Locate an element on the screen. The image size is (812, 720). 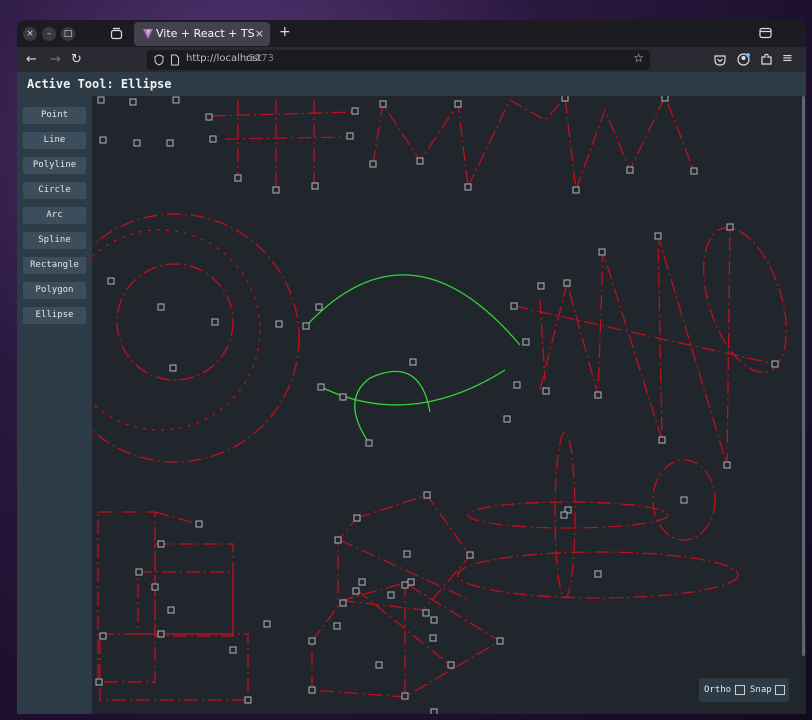
snap-label: Snap is located at coordinates (761, 690).